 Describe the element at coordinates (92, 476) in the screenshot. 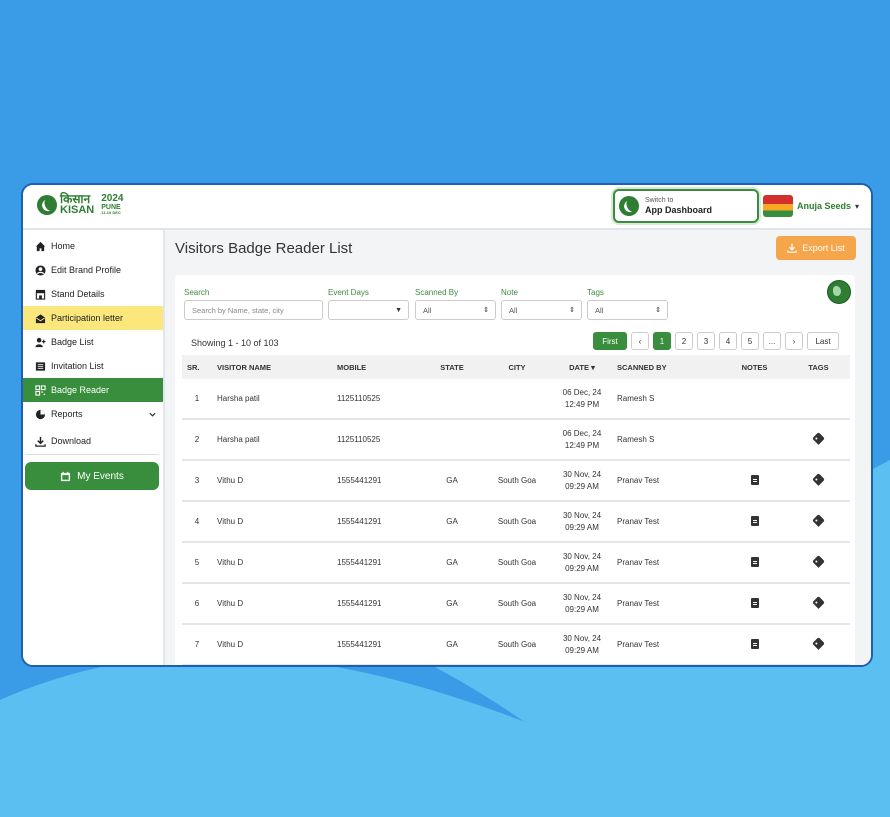

I see `my-events-button: My Events` at that location.